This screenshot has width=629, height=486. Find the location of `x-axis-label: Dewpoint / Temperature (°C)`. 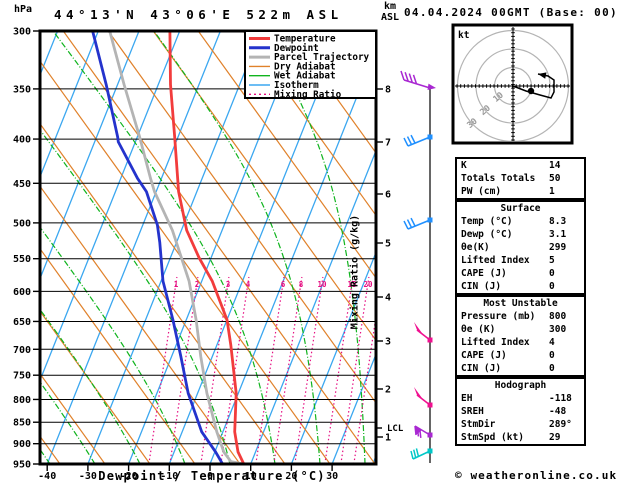

x-axis-label: Dewpoint / Temperature (°C) is located at coordinates (212, 476).